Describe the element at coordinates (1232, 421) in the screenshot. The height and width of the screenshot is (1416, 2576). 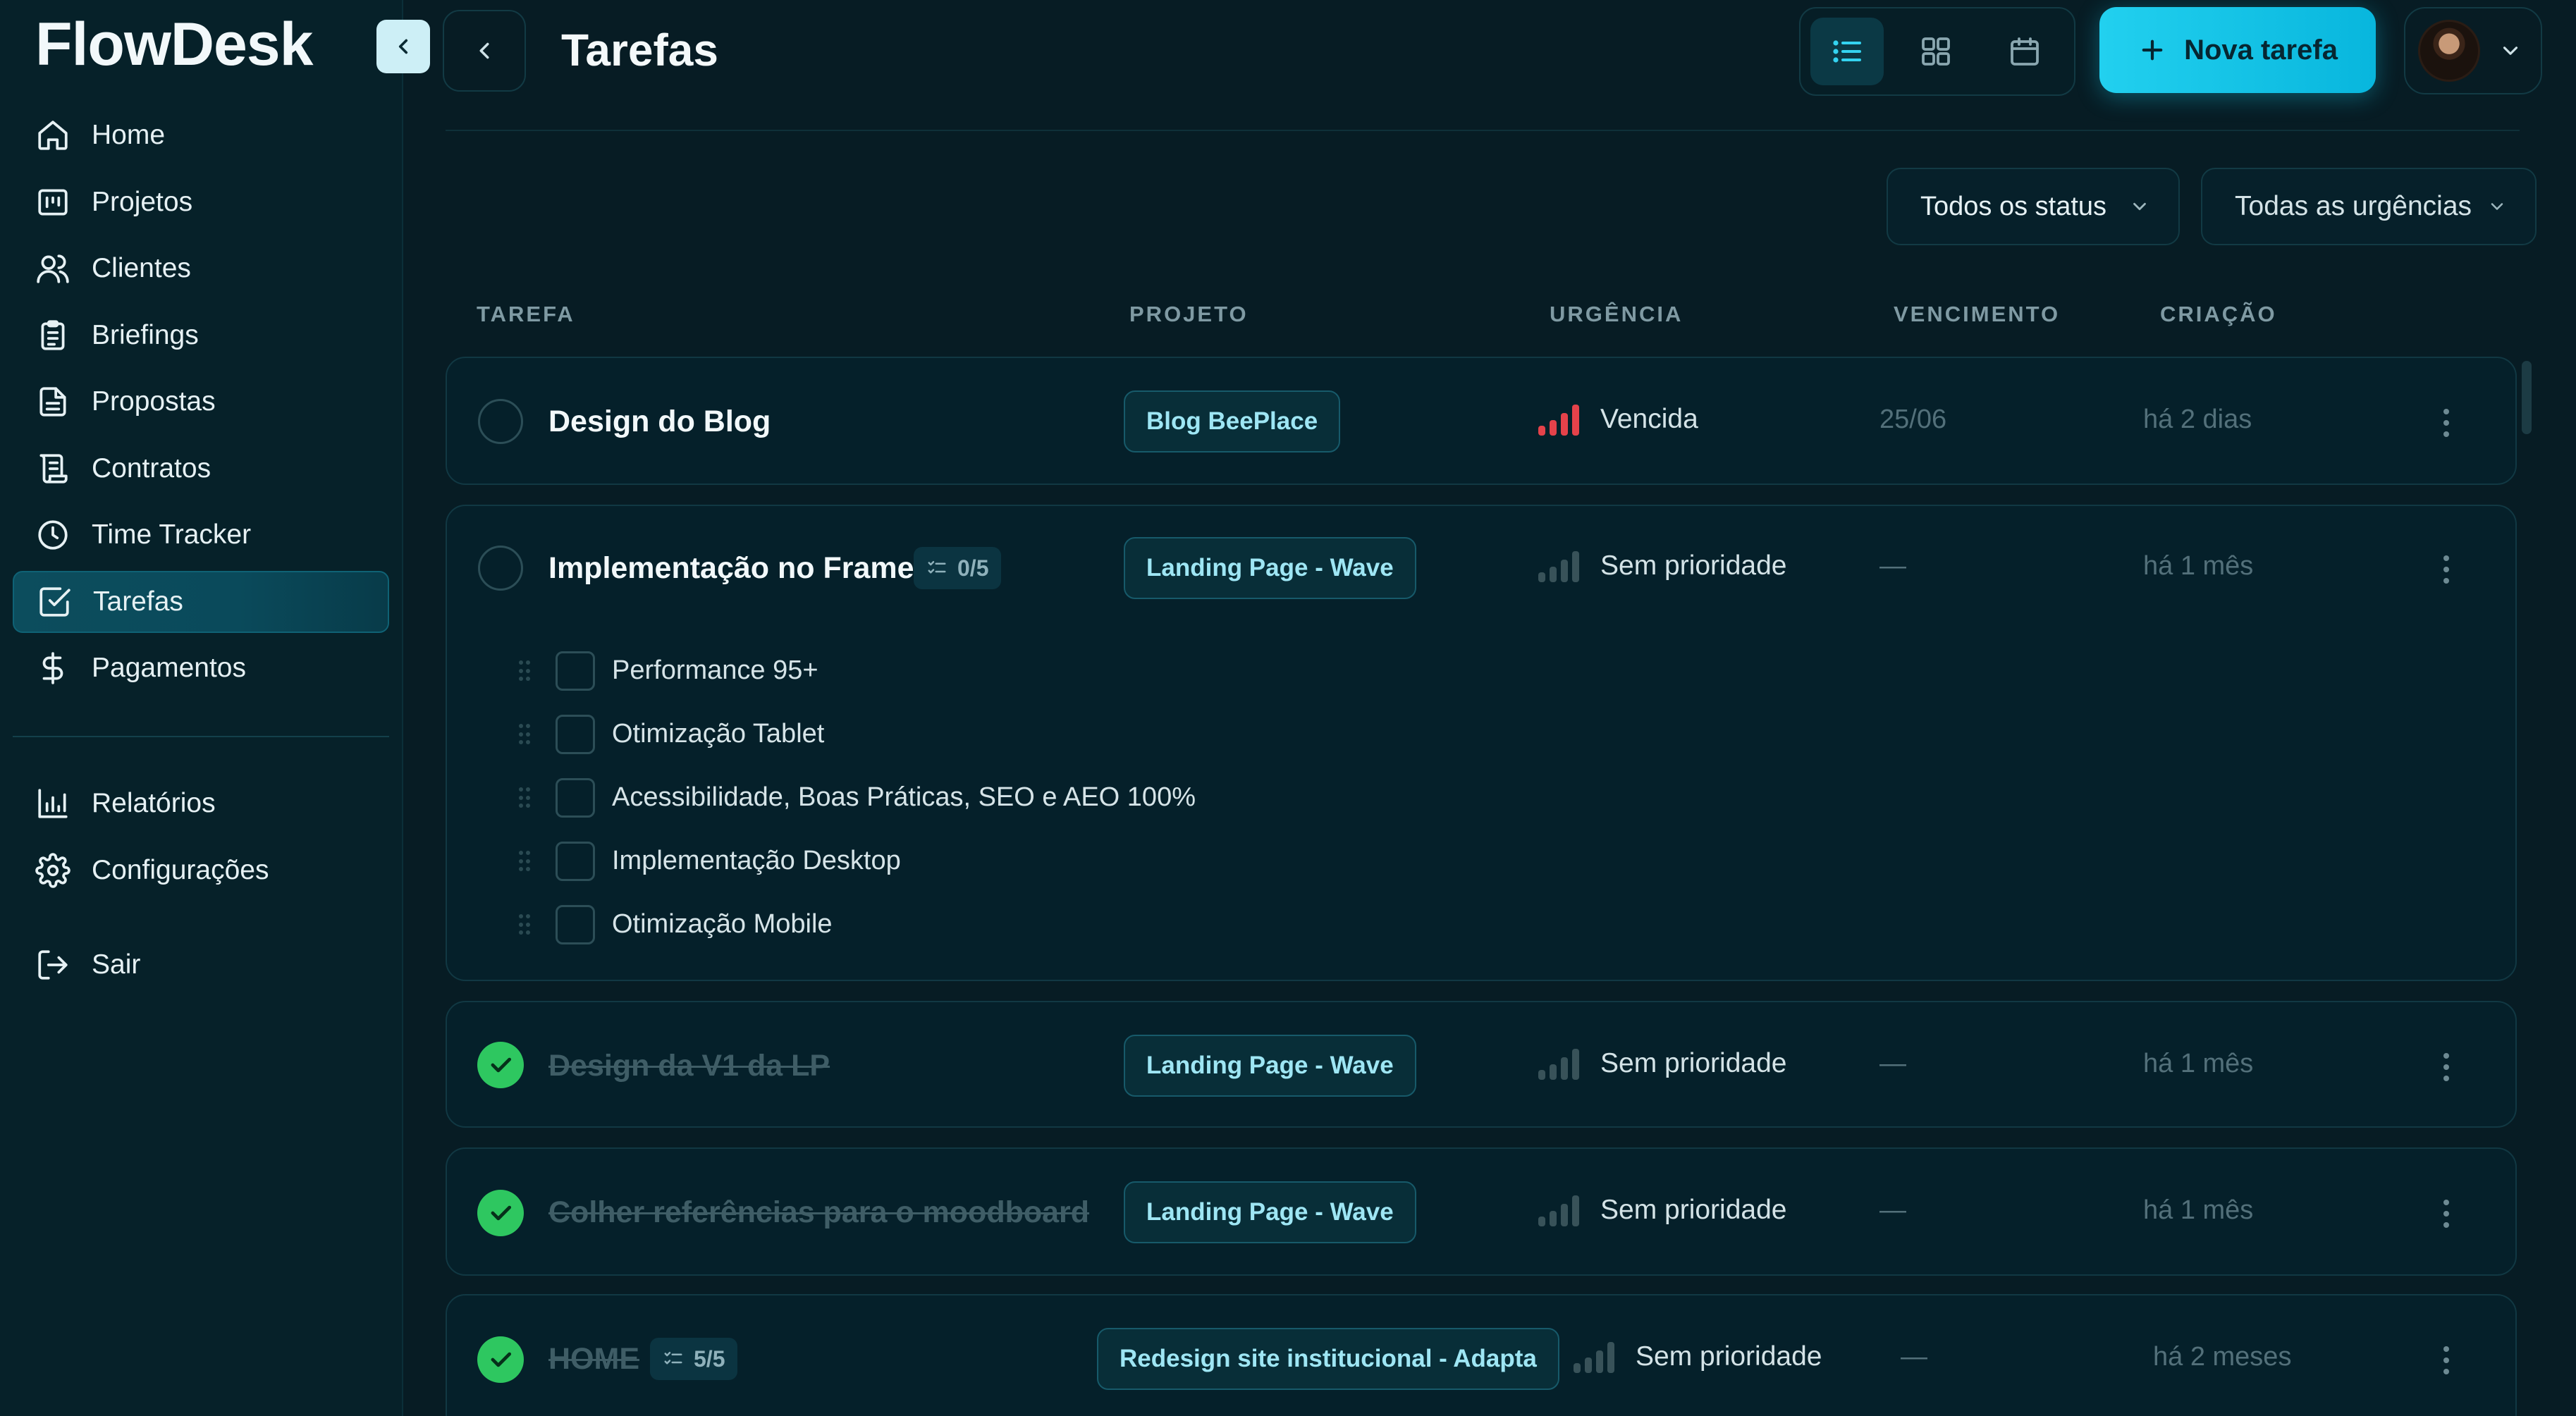
I see `project-tag: Blog BeePlace` at that location.